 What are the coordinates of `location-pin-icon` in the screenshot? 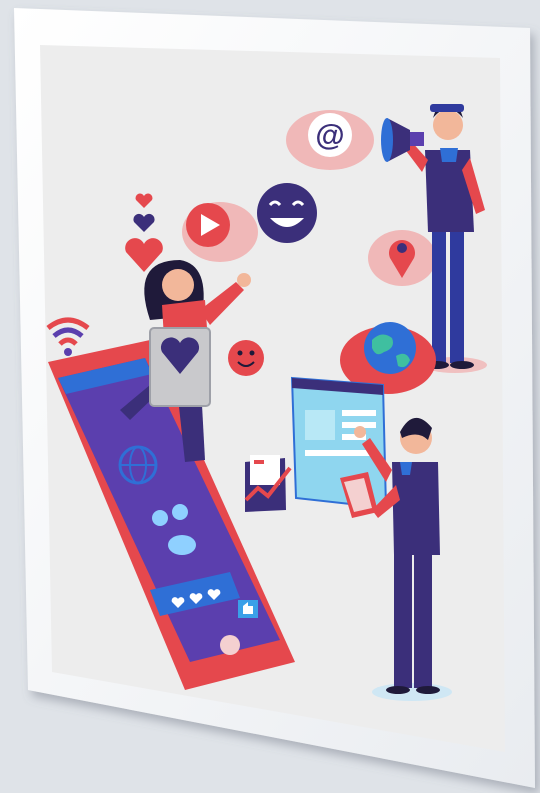 It's located at (402, 258).